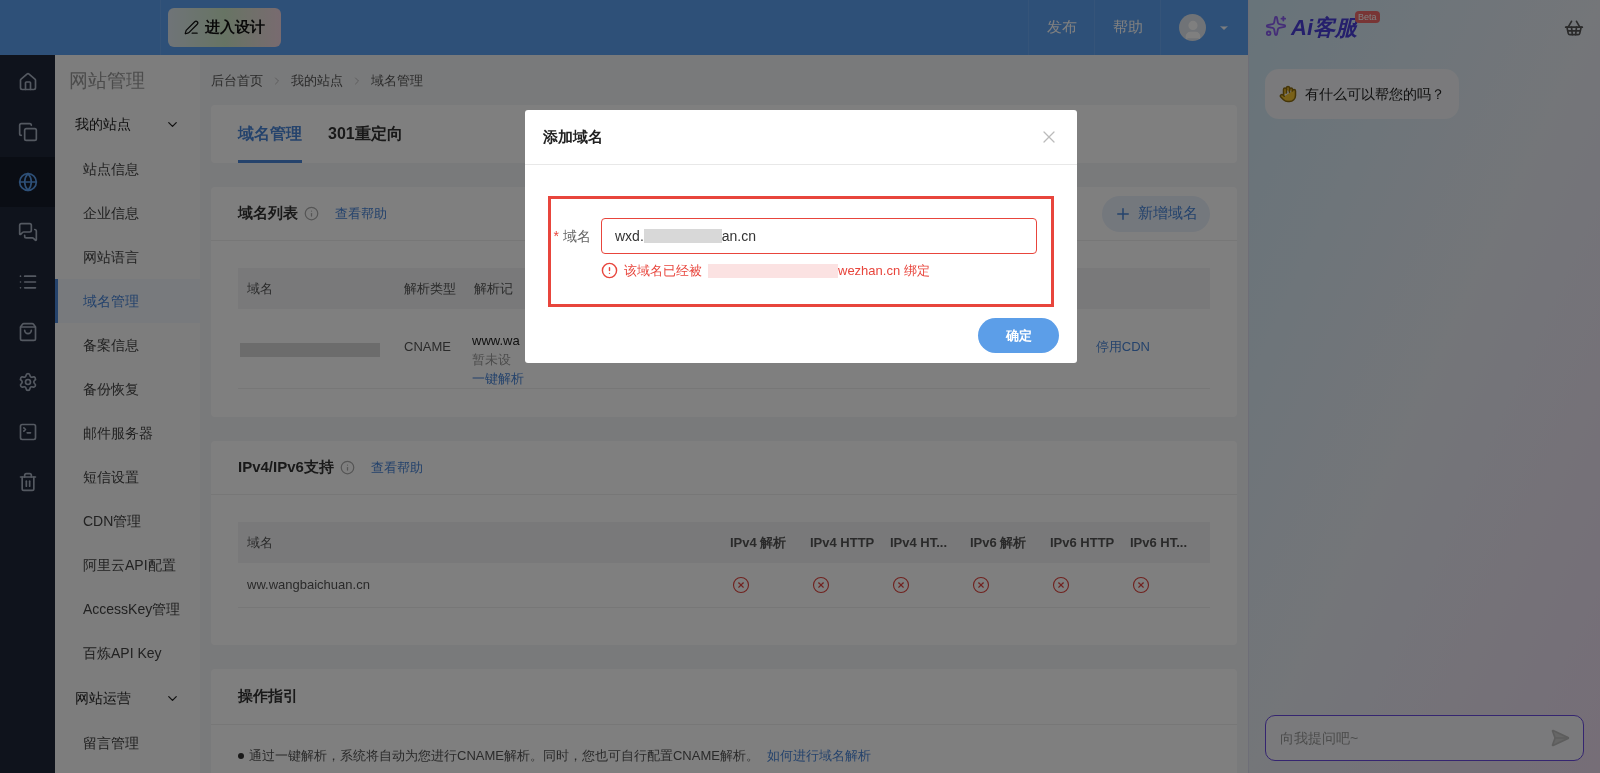 Image resolution: width=1600 pixels, height=773 pixels. What do you see at coordinates (286, 467) in the screenshot?
I see `section-title: IPv4/IPv6支持` at bounding box center [286, 467].